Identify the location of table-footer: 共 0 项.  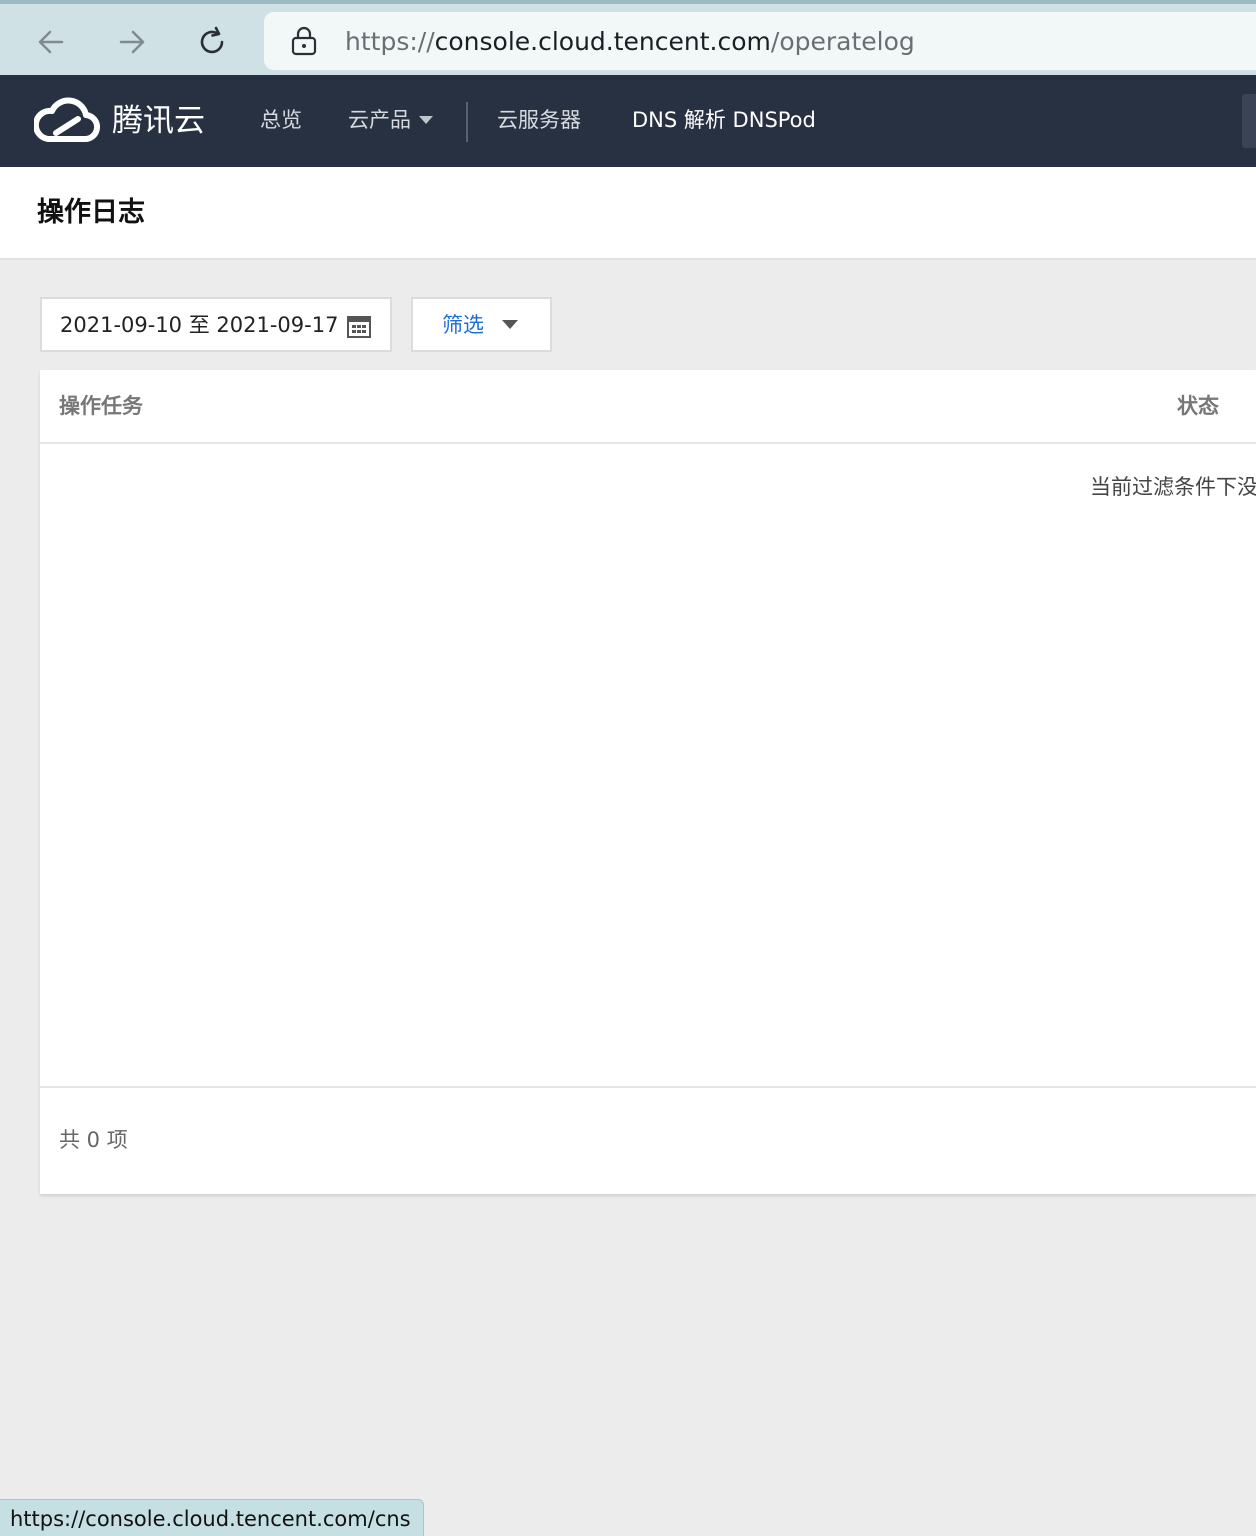
(648, 1140).